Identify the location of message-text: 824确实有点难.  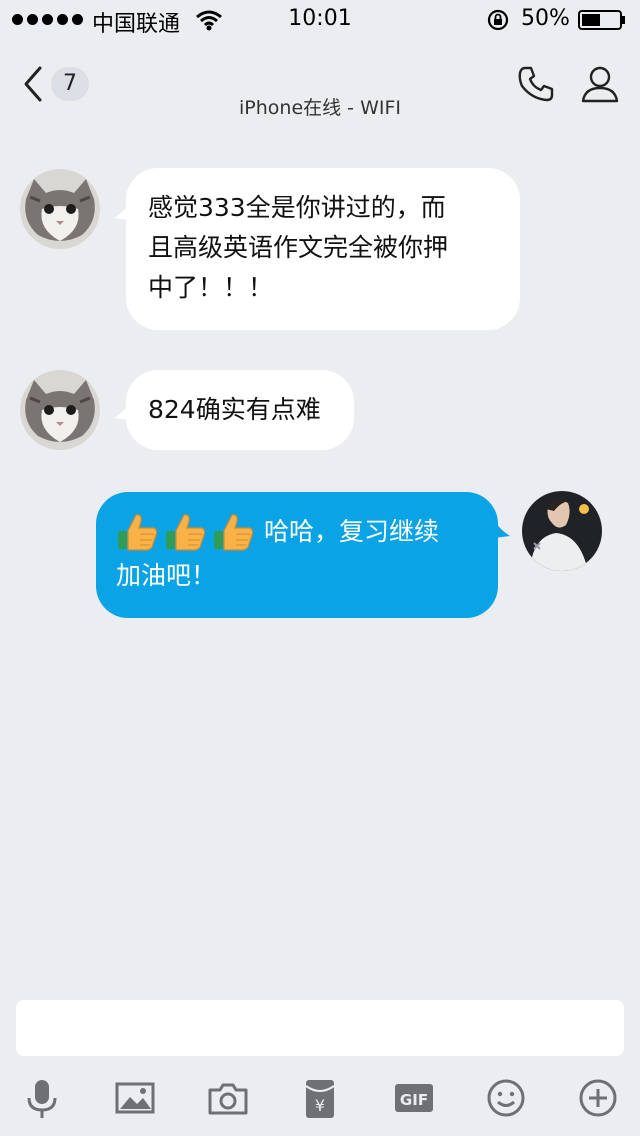
(234, 409).